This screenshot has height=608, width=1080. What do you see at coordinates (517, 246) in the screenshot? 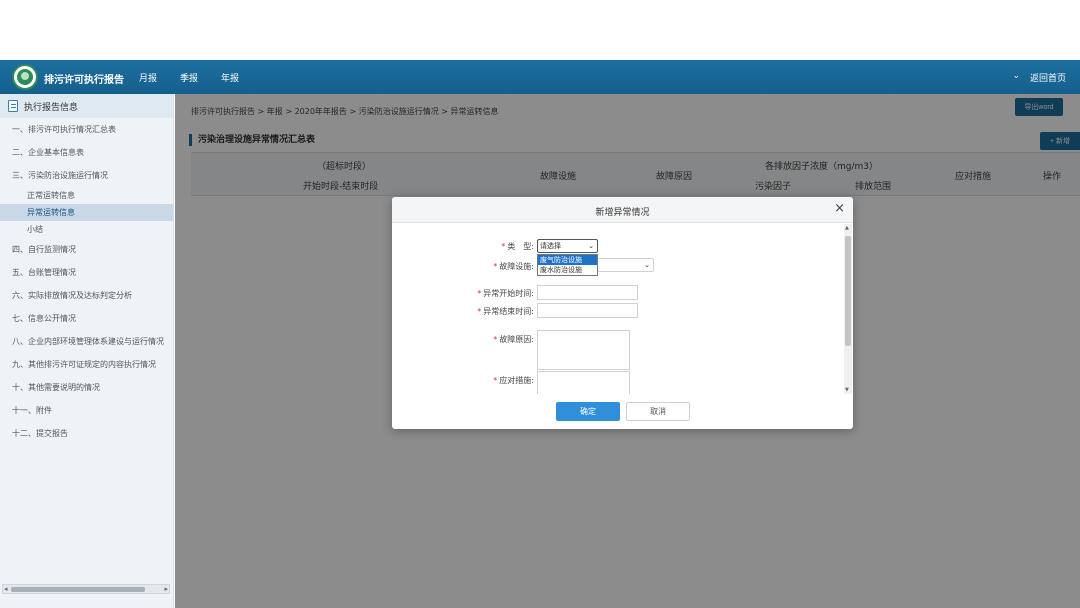
I see `type-label: * 类 型:` at bounding box center [517, 246].